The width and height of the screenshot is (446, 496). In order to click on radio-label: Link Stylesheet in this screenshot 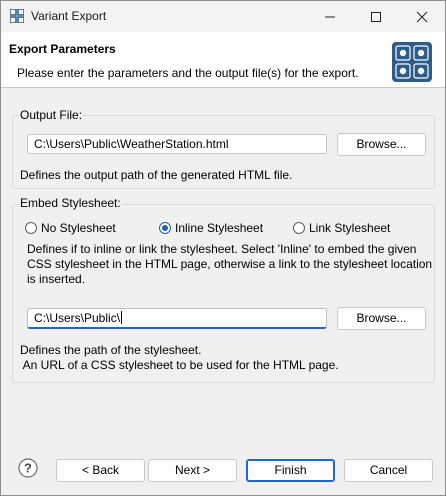, I will do `click(350, 228)`.